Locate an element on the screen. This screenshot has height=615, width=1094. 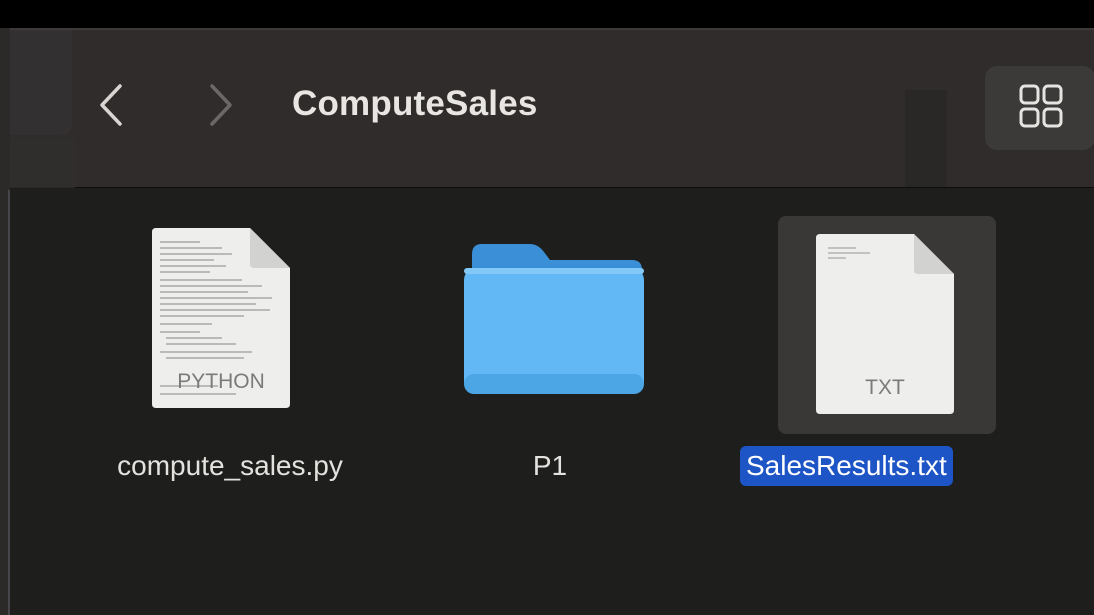
txt-file-icon: TXT is located at coordinates (886, 326).